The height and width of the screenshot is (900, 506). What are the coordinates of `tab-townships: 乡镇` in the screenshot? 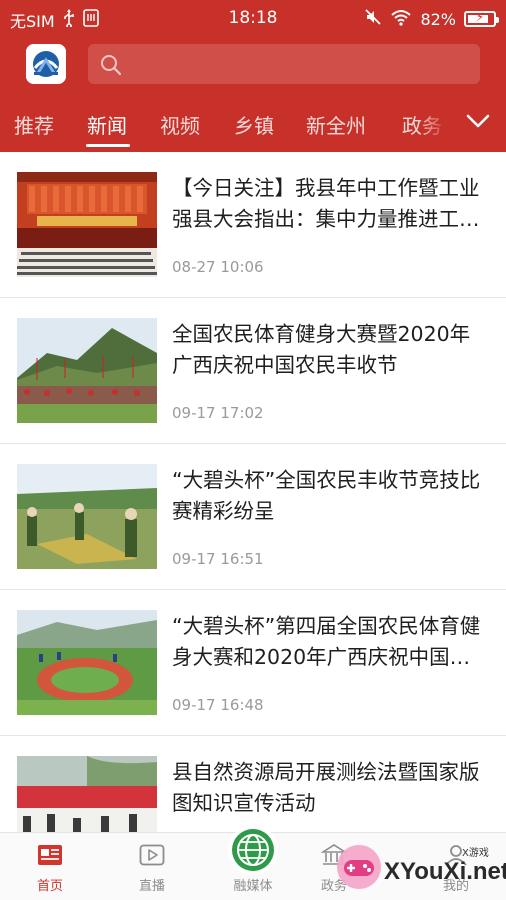 It's located at (254, 124).